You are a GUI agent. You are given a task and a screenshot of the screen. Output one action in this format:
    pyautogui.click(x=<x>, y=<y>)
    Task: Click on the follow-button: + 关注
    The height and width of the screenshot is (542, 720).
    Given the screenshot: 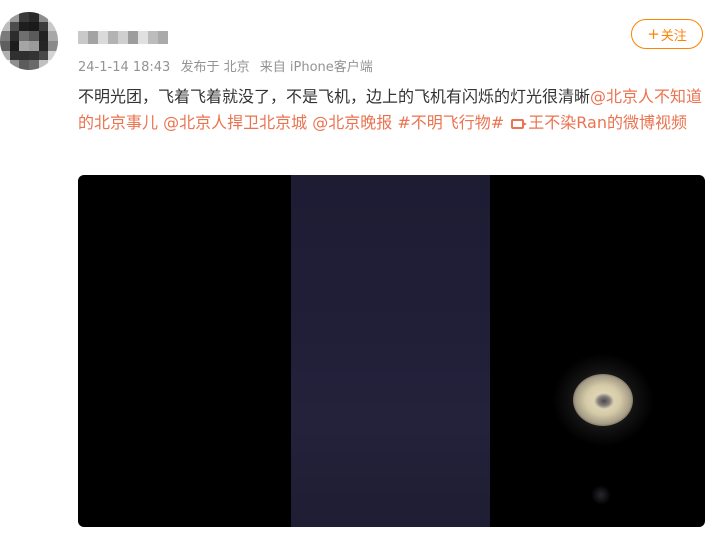 What is the action you would take?
    pyautogui.click(x=667, y=34)
    